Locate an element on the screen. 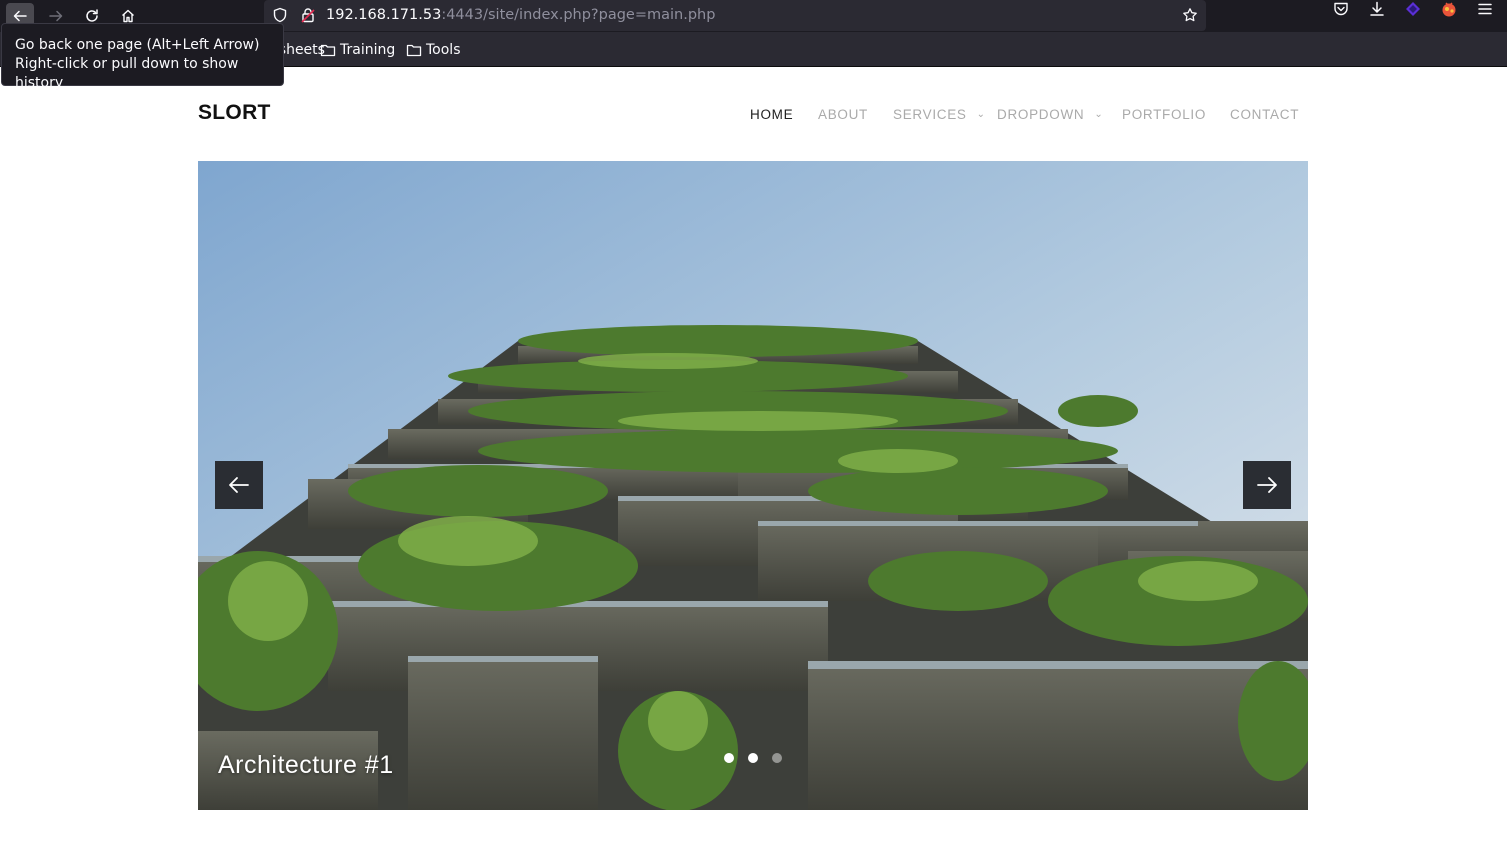  nav-item-dropdown: DROPDOWN ⌄ is located at coordinates (1050, 114).